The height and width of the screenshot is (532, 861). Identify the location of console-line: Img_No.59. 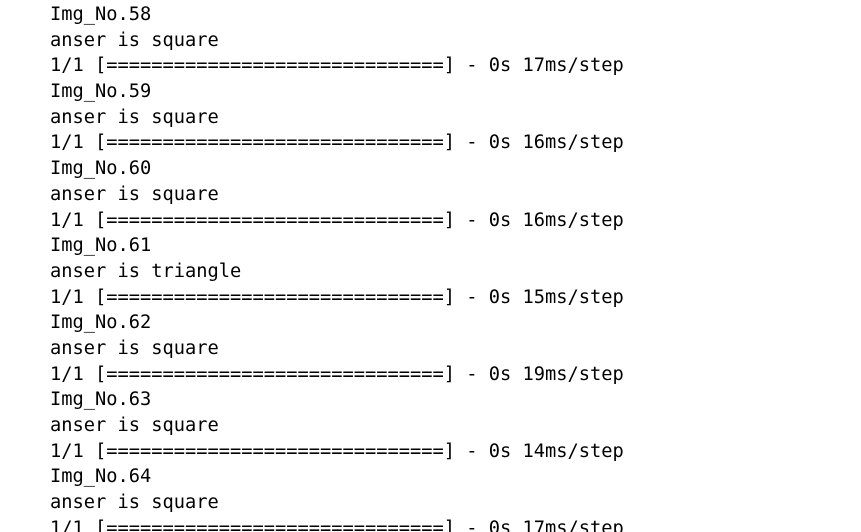
(101, 92).